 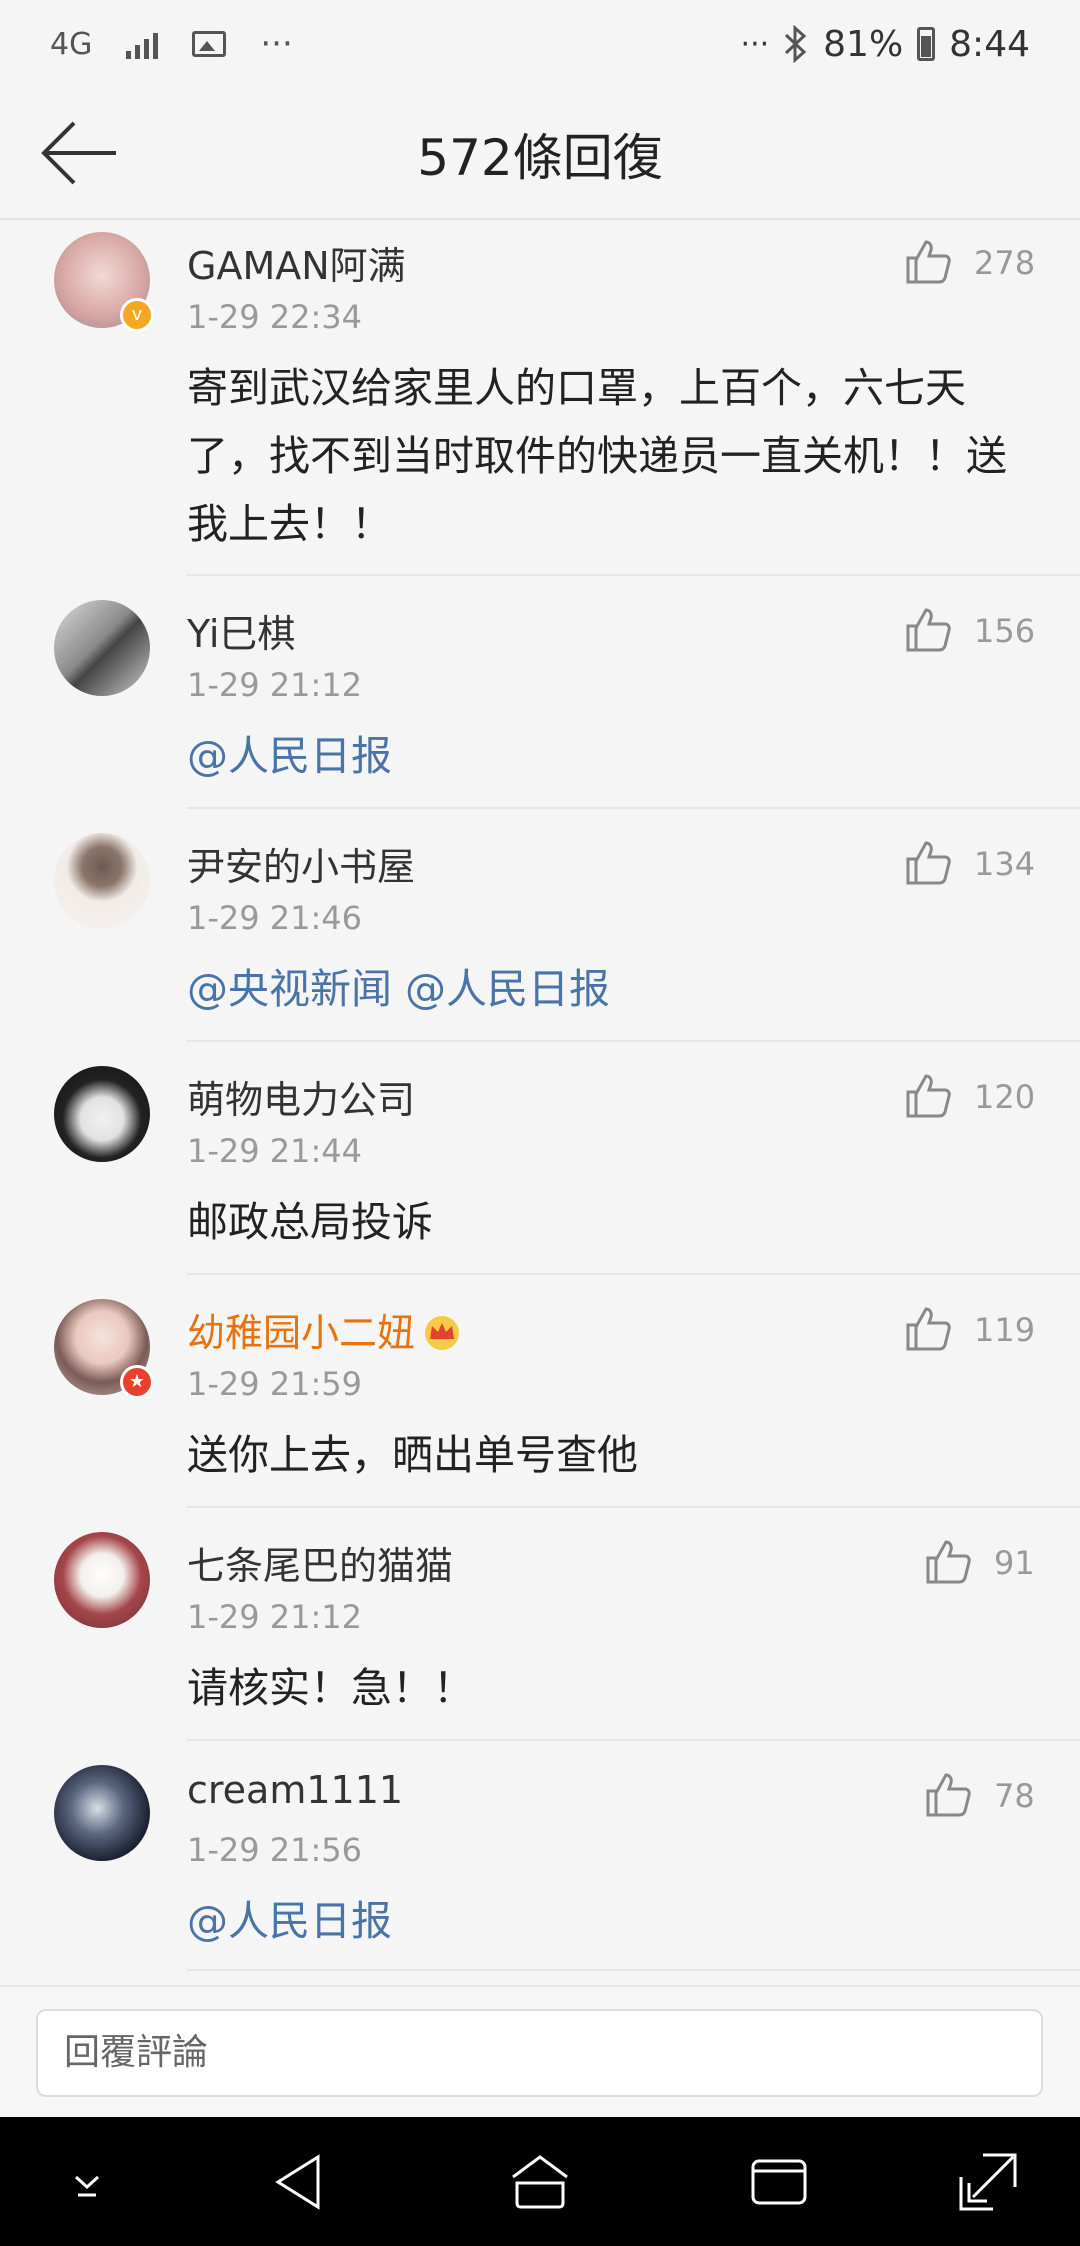 I want to click on expand-icon, so click(x=988, y=2182).